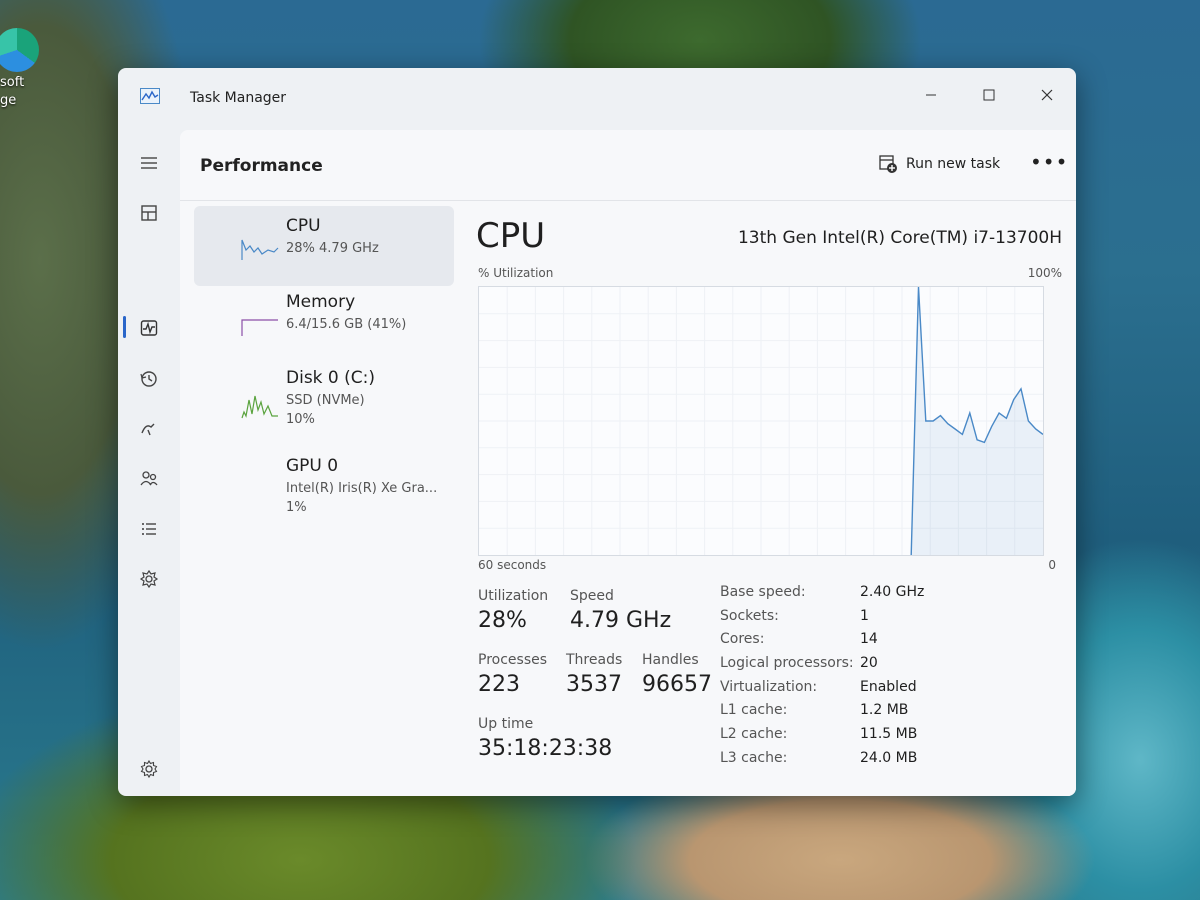 This screenshot has width=1200, height=900. Describe the element at coordinates (545, 748) in the screenshot. I see `uptime-value: 35:18:23:38` at that location.